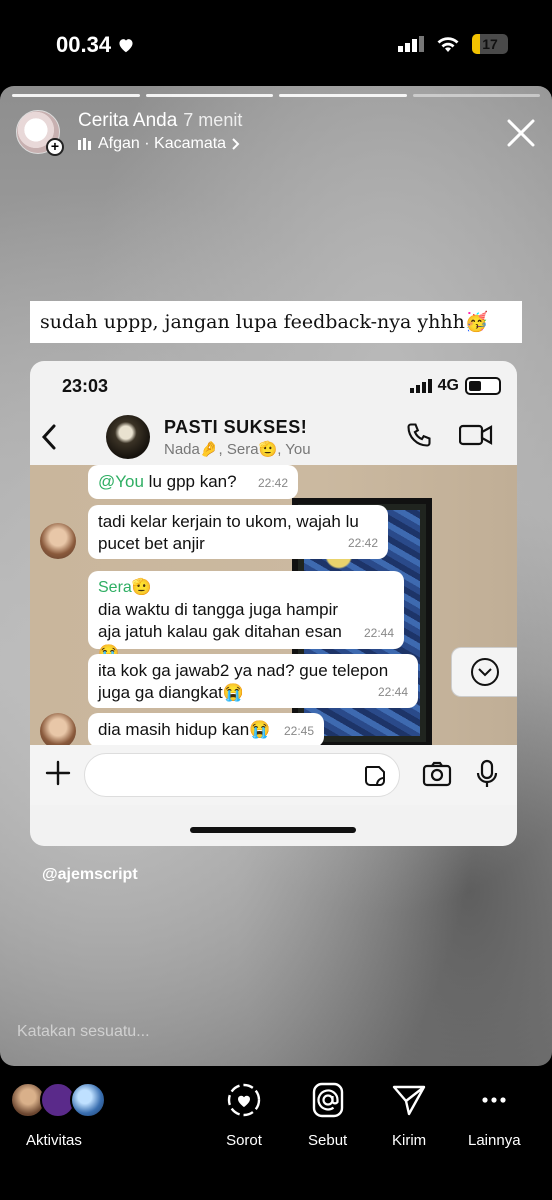 This screenshot has height=1200, width=552. Describe the element at coordinates (494, 1100) in the screenshot. I see `more-dots-icon` at that location.